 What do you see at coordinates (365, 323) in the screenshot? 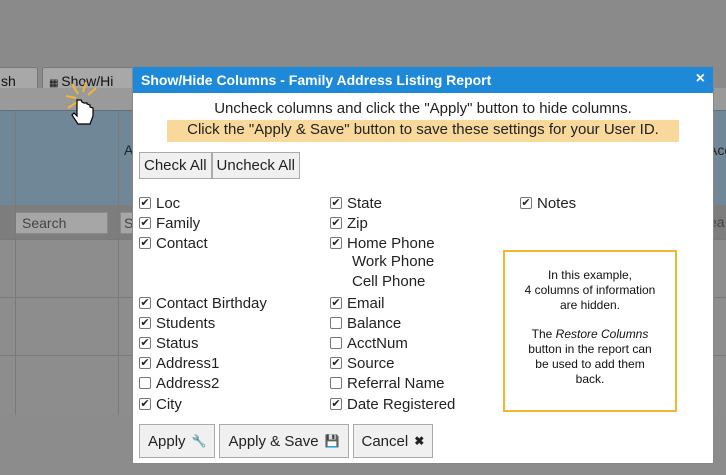
I see `column-option-balance: Balance` at bounding box center [365, 323].